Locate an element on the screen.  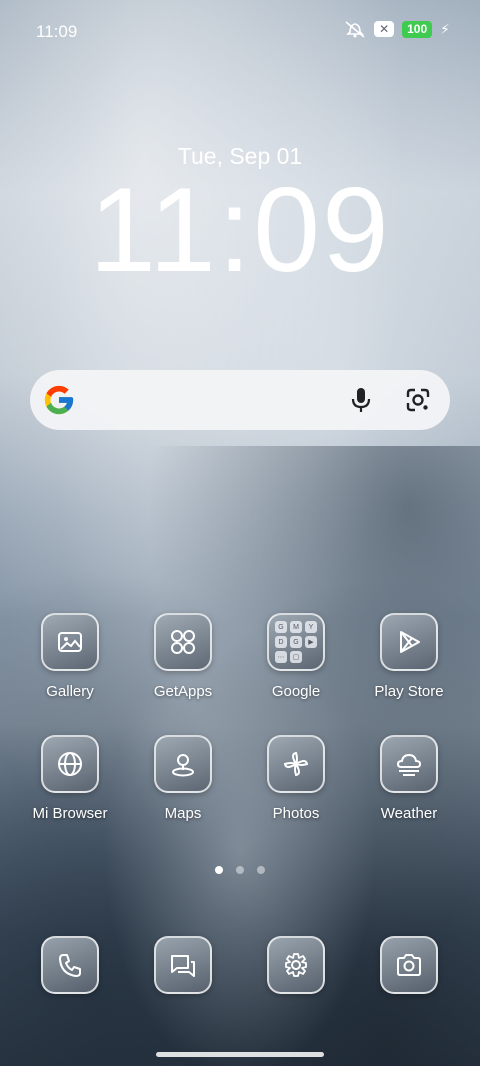
app-label: Gallery is located at coordinates (70, 691).